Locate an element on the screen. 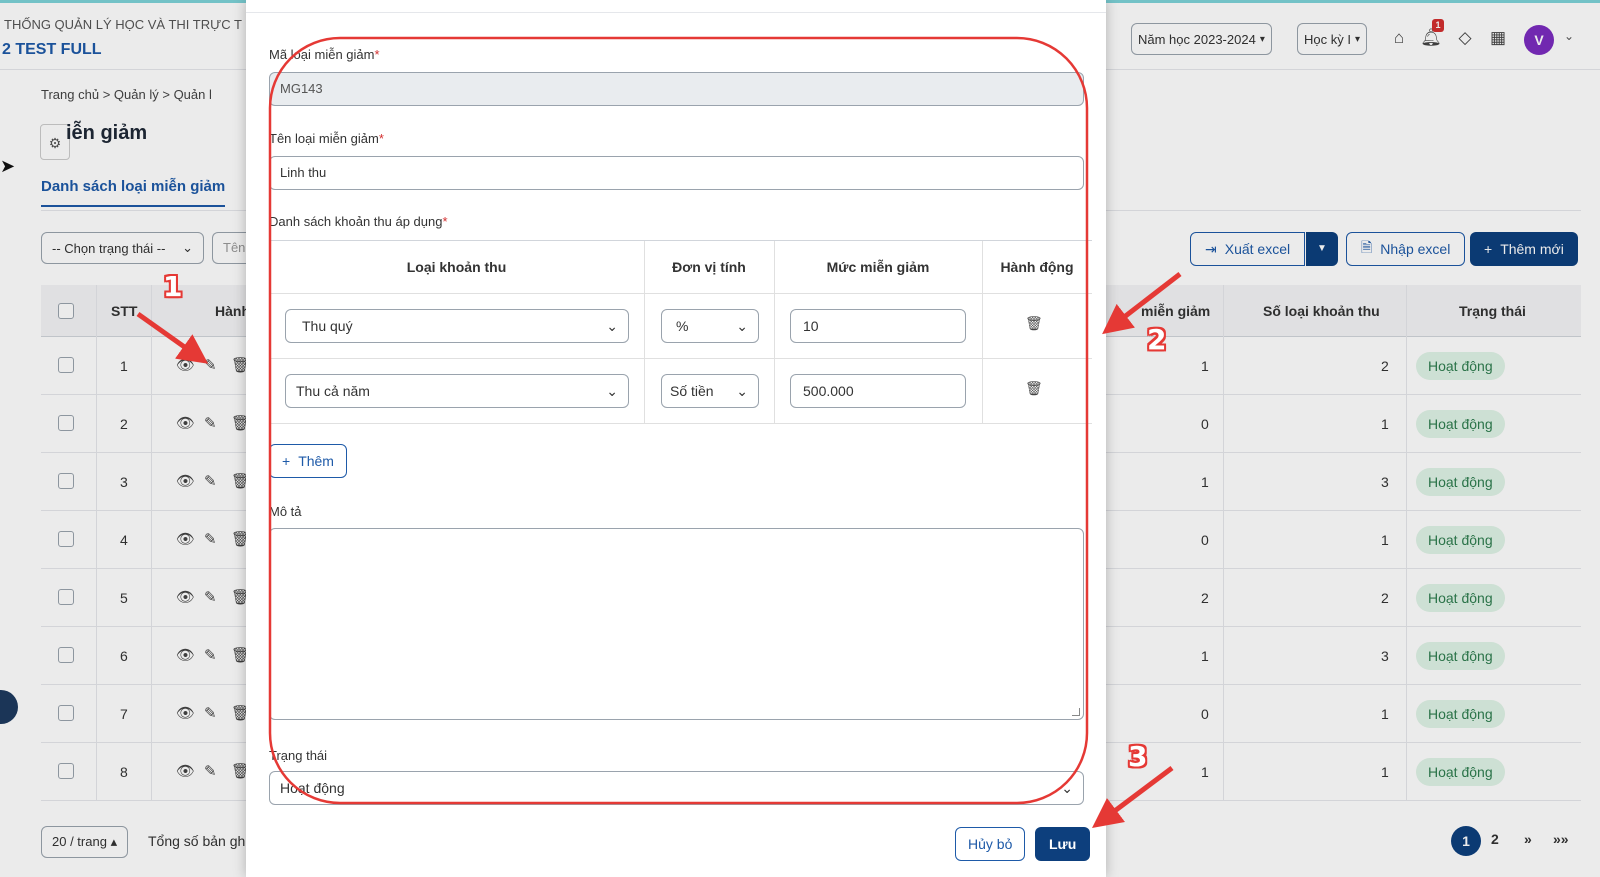 This screenshot has height=877, width=1600. step-number-2: 2 is located at coordinates (1157, 339).